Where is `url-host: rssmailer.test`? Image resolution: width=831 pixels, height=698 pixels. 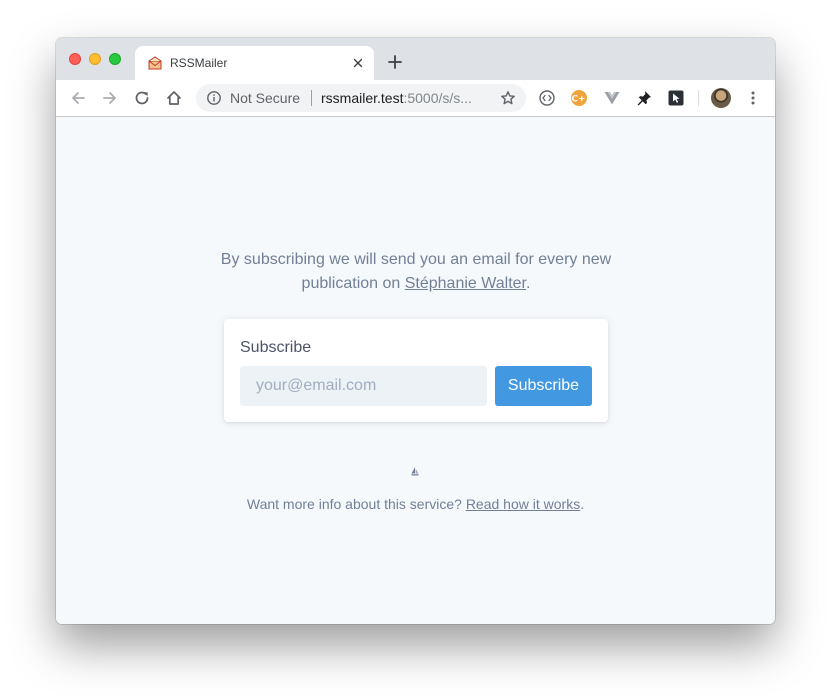 url-host: rssmailer.test is located at coordinates (362, 98).